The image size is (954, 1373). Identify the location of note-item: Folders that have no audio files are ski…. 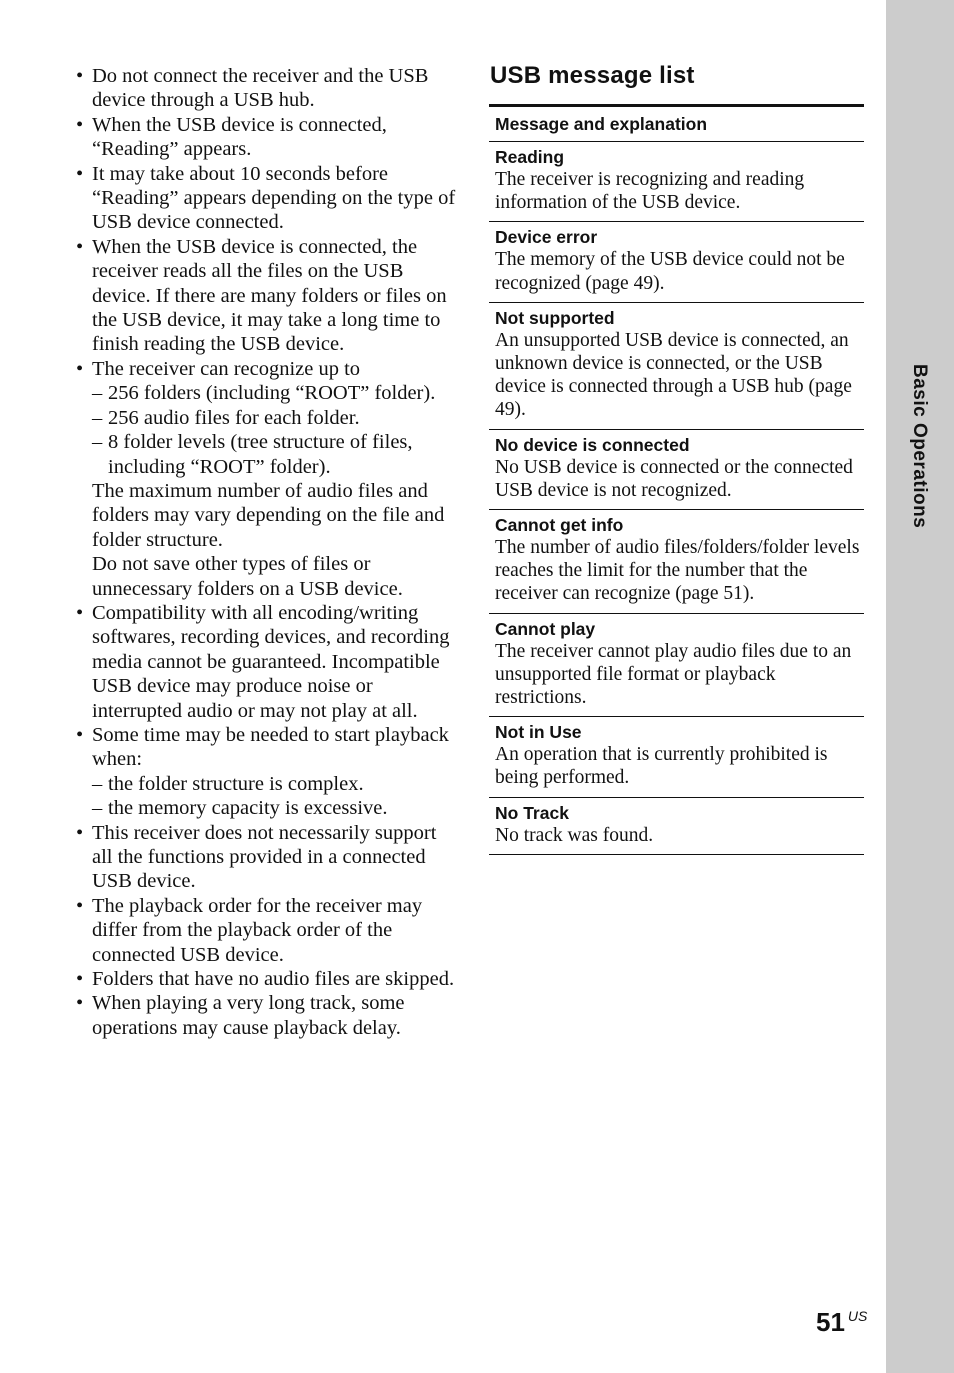
(266, 979).